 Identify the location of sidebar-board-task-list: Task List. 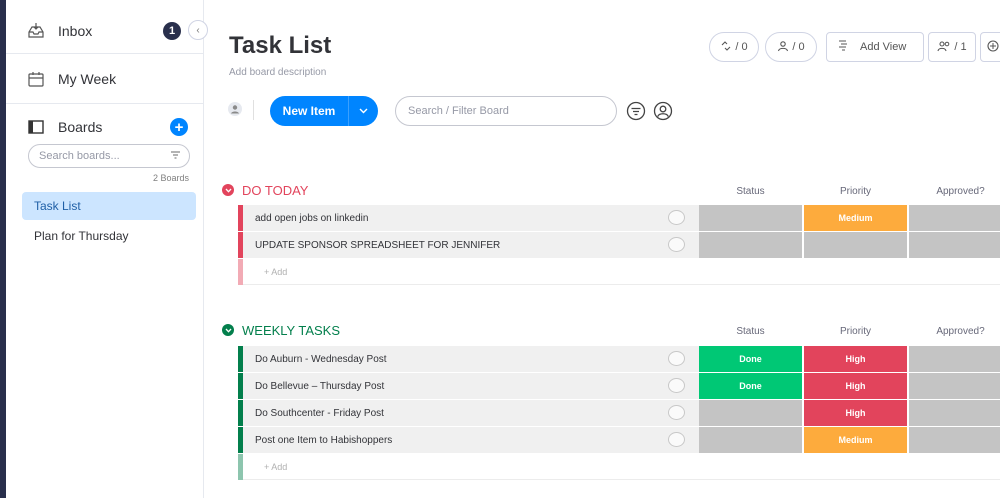
(109, 206).